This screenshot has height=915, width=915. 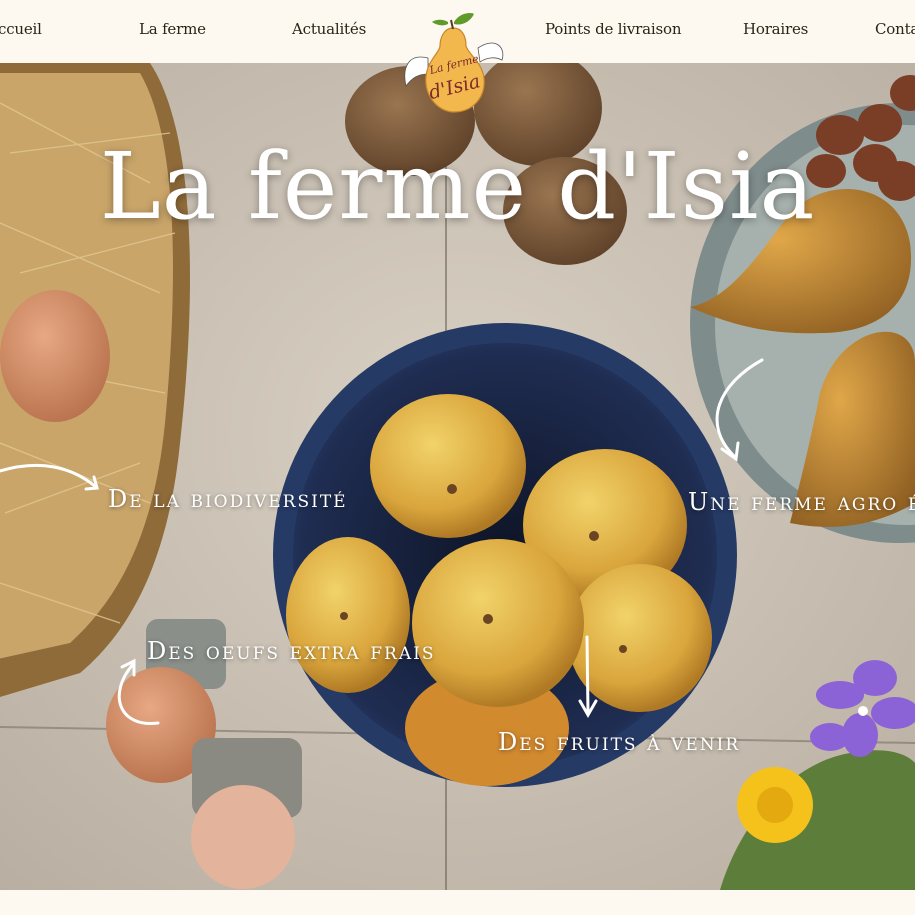 What do you see at coordinates (329, 29) in the screenshot?
I see `nav-link-actualites: Actualités` at bounding box center [329, 29].